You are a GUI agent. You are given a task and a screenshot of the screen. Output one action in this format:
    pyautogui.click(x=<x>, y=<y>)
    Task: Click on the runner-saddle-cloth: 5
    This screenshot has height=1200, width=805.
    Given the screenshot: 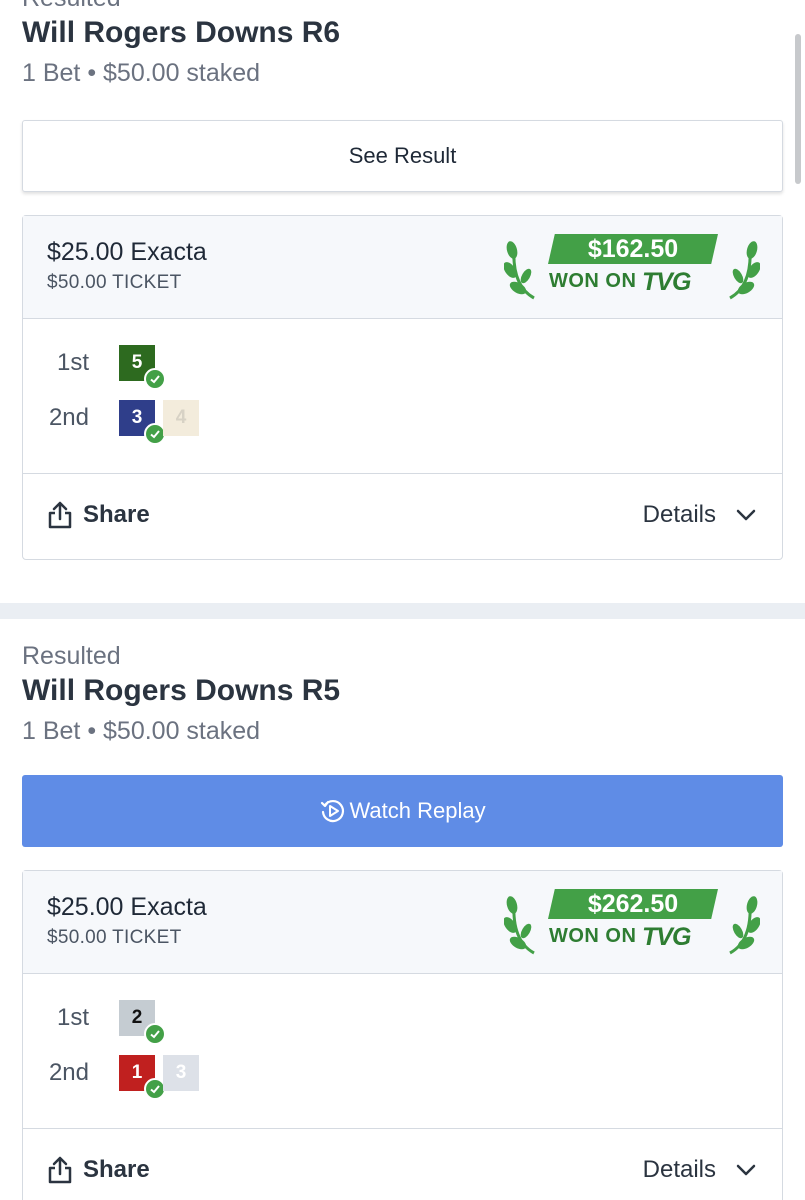 What is the action you would take?
    pyautogui.click(x=142, y=367)
    